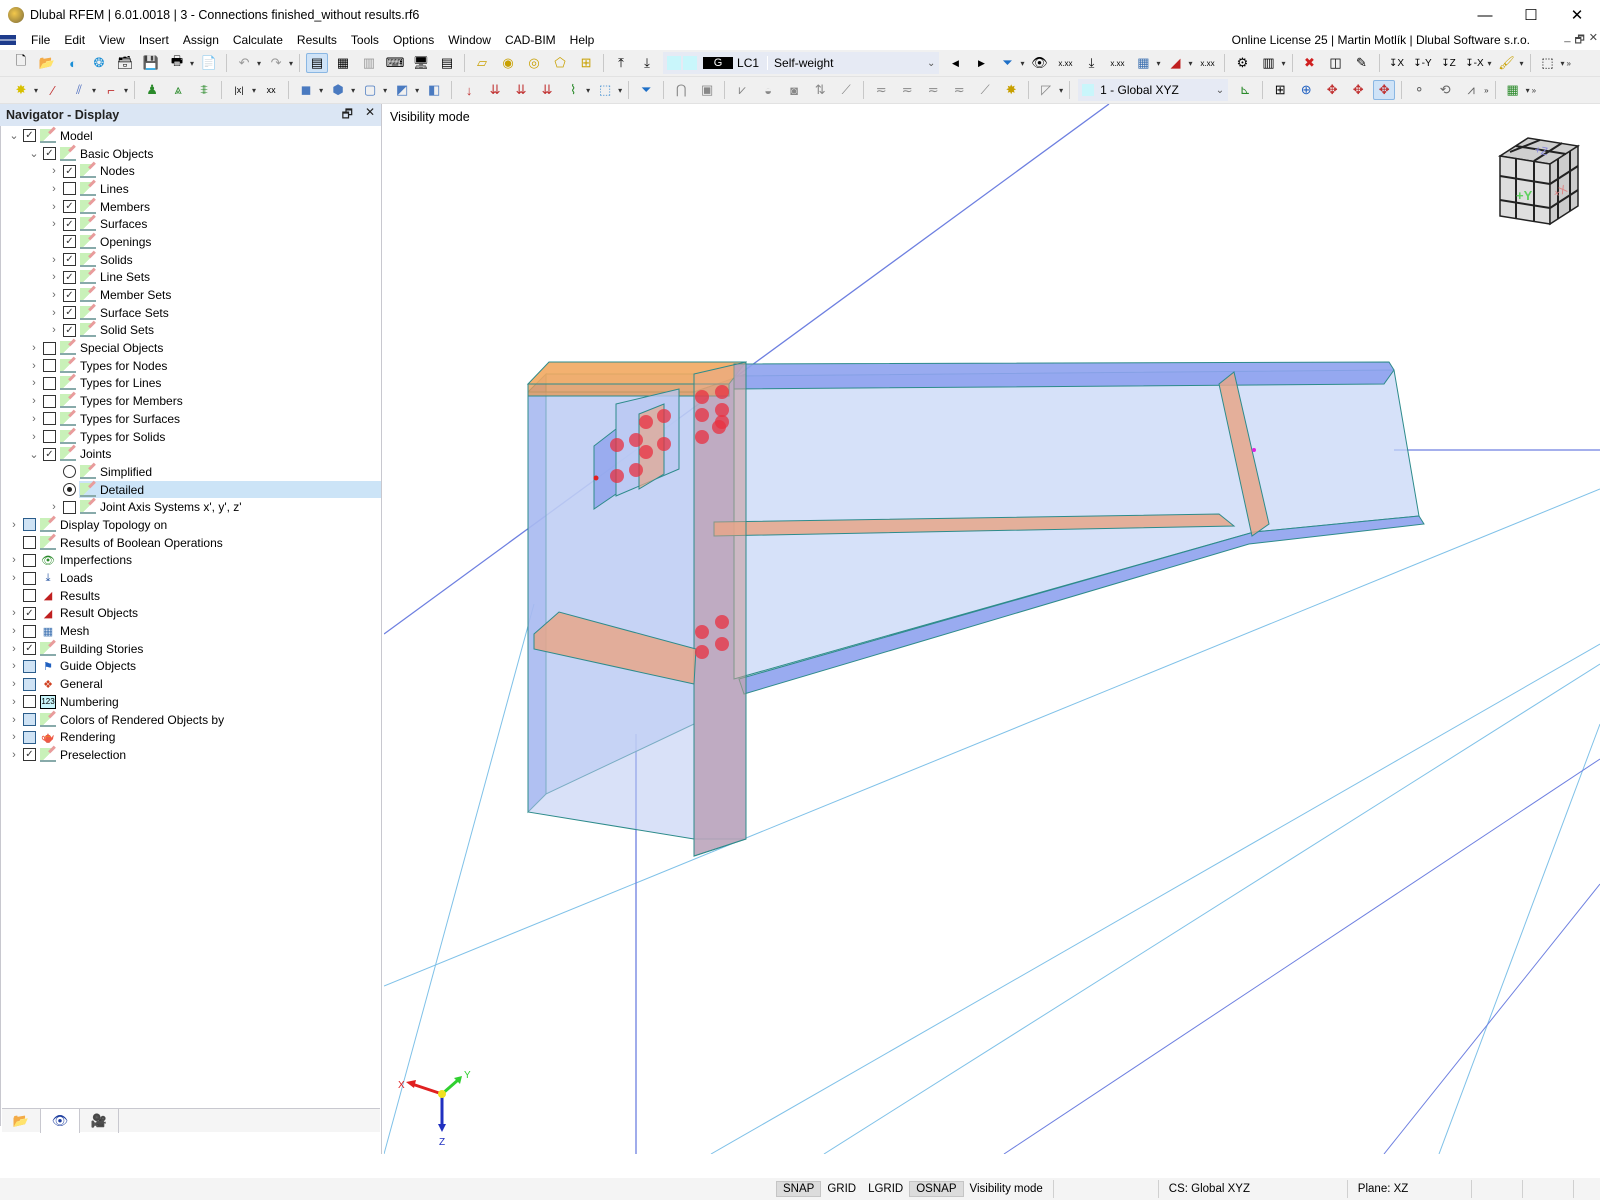  I want to click on tree-item: › ✓ Nodes, so click(191, 171).